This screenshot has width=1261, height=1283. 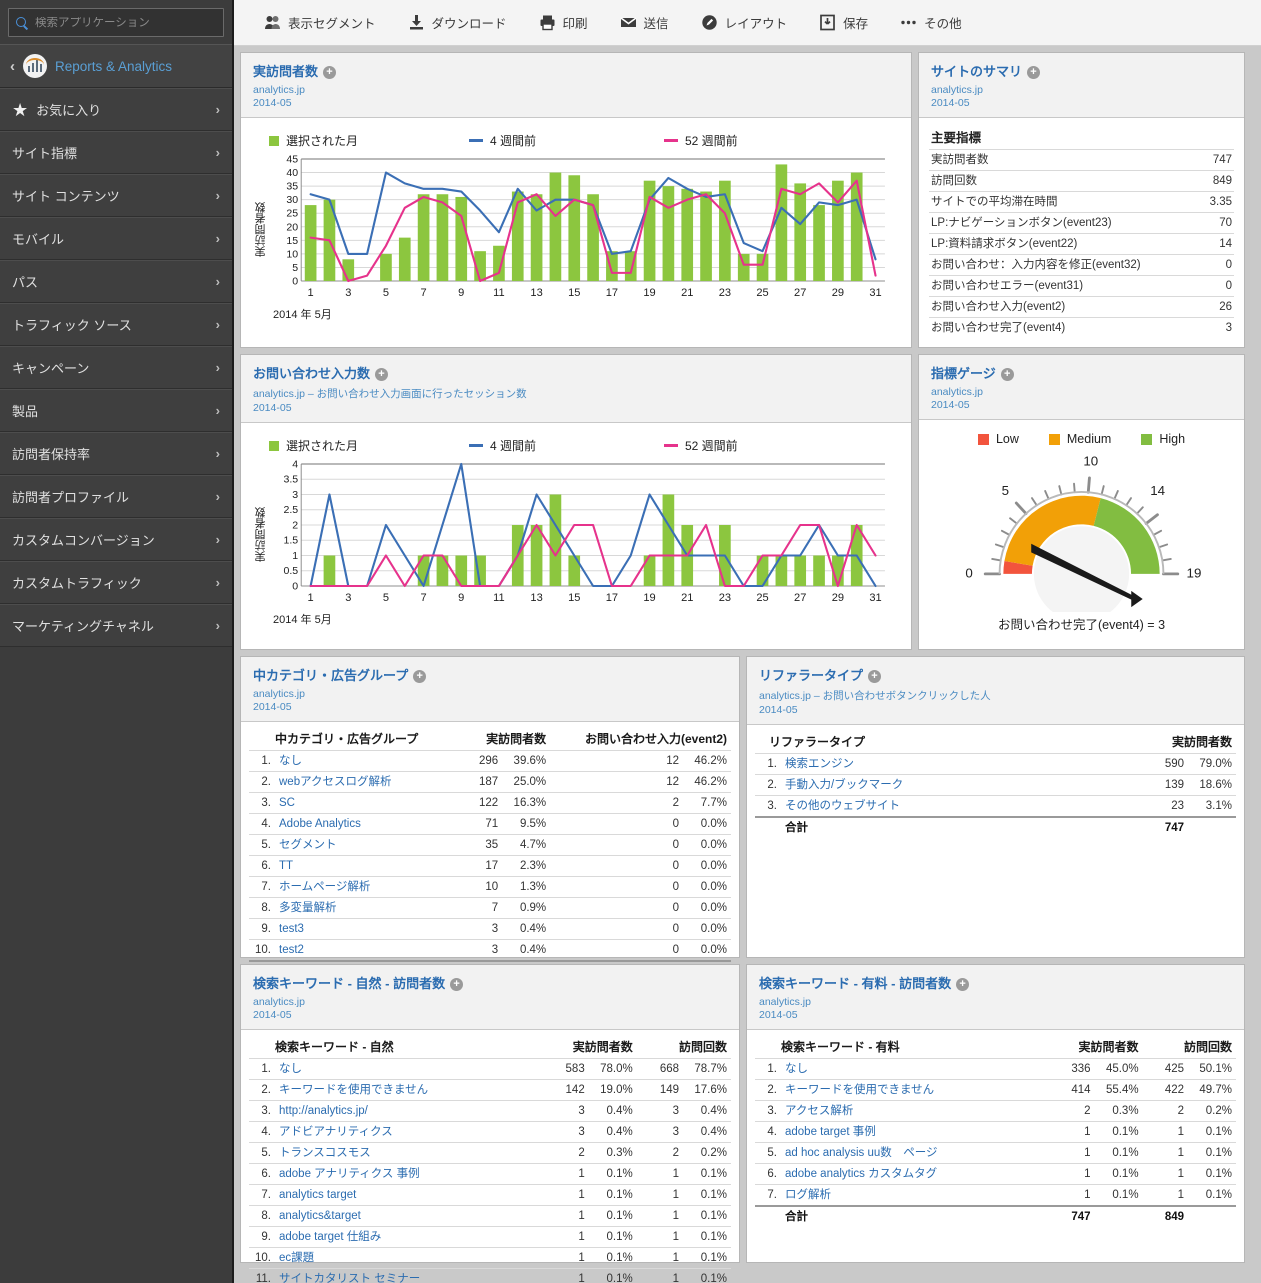 I want to click on column-header: 中カテゴリ・広告グループ, so click(x=358, y=739).